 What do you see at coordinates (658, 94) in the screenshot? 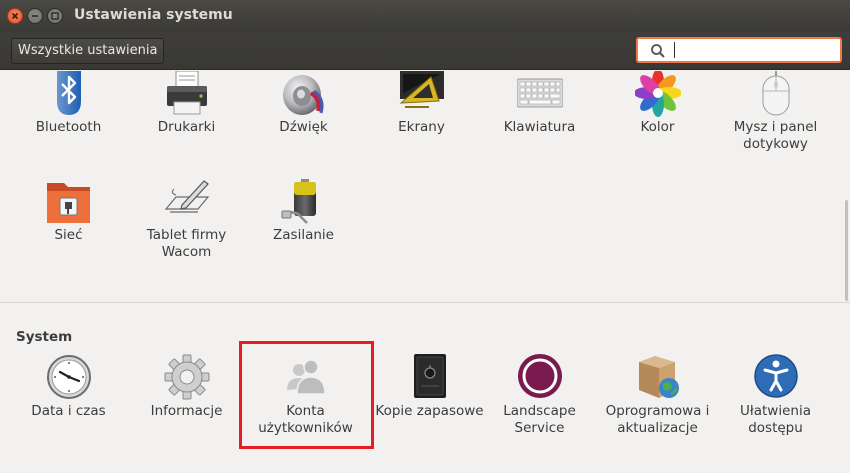
I see `color-icon` at bounding box center [658, 94].